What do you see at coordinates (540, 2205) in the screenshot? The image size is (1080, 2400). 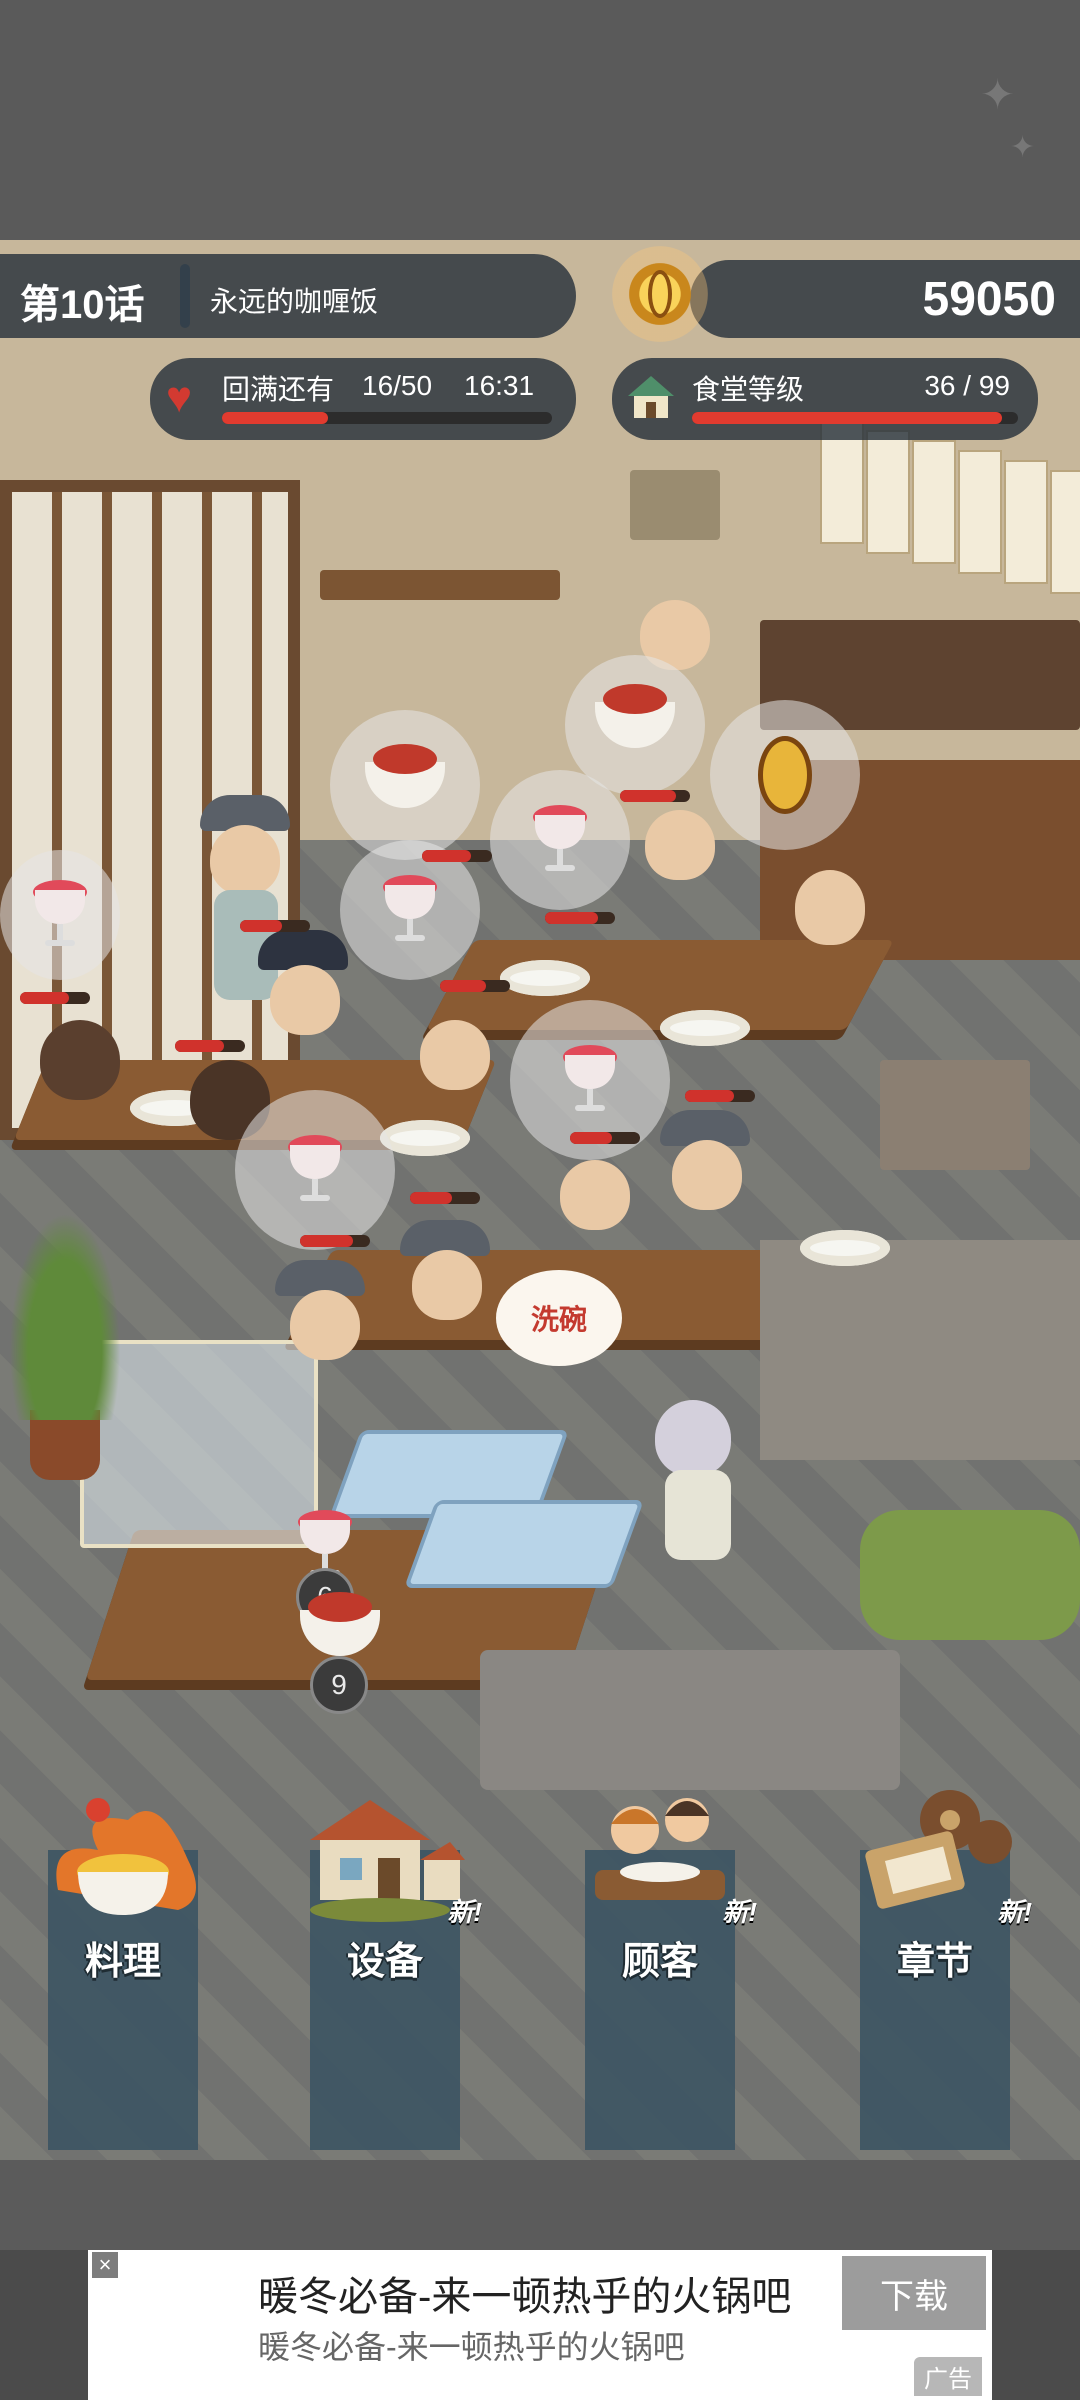 I see `menu-backdrop` at bounding box center [540, 2205].